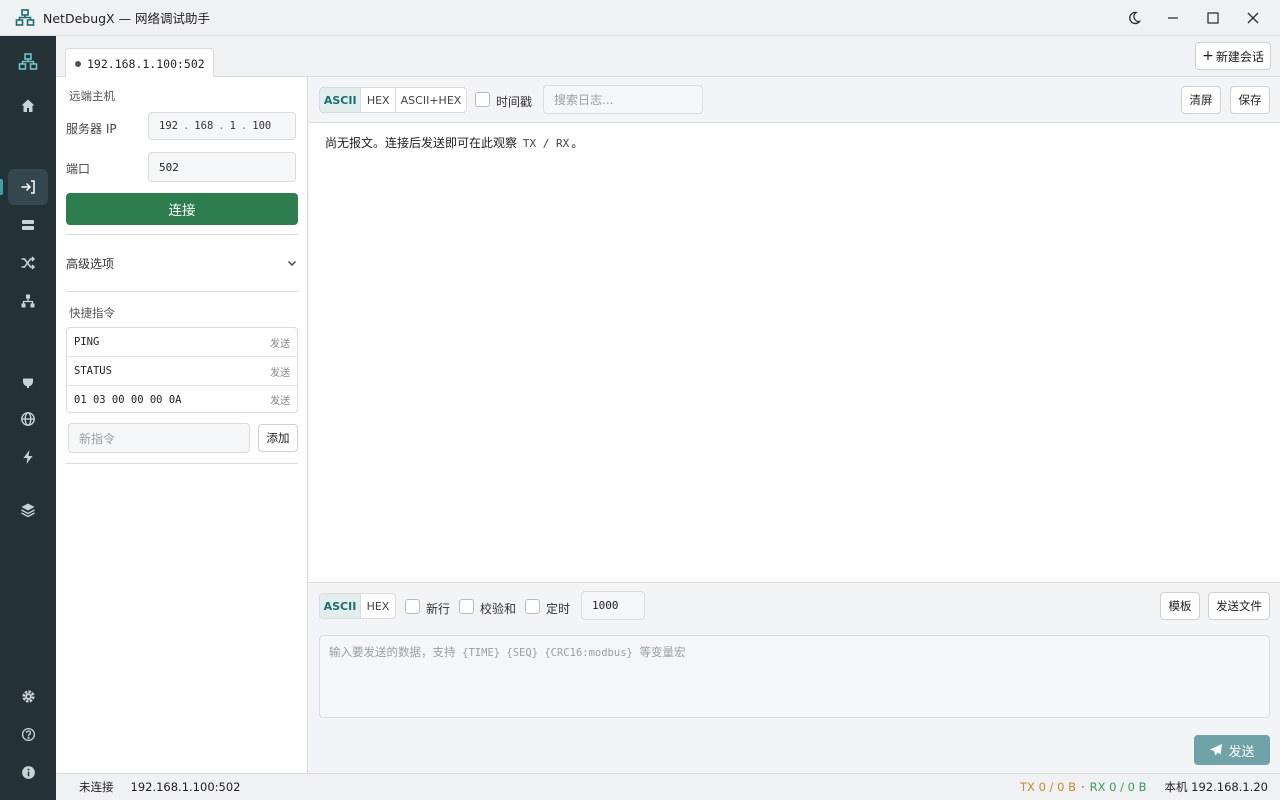 Image resolution: width=1280 pixels, height=800 pixels. What do you see at coordinates (514, 102) in the screenshot?
I see `timestamp-label: 时间戳` at bounding box center [514, 102].